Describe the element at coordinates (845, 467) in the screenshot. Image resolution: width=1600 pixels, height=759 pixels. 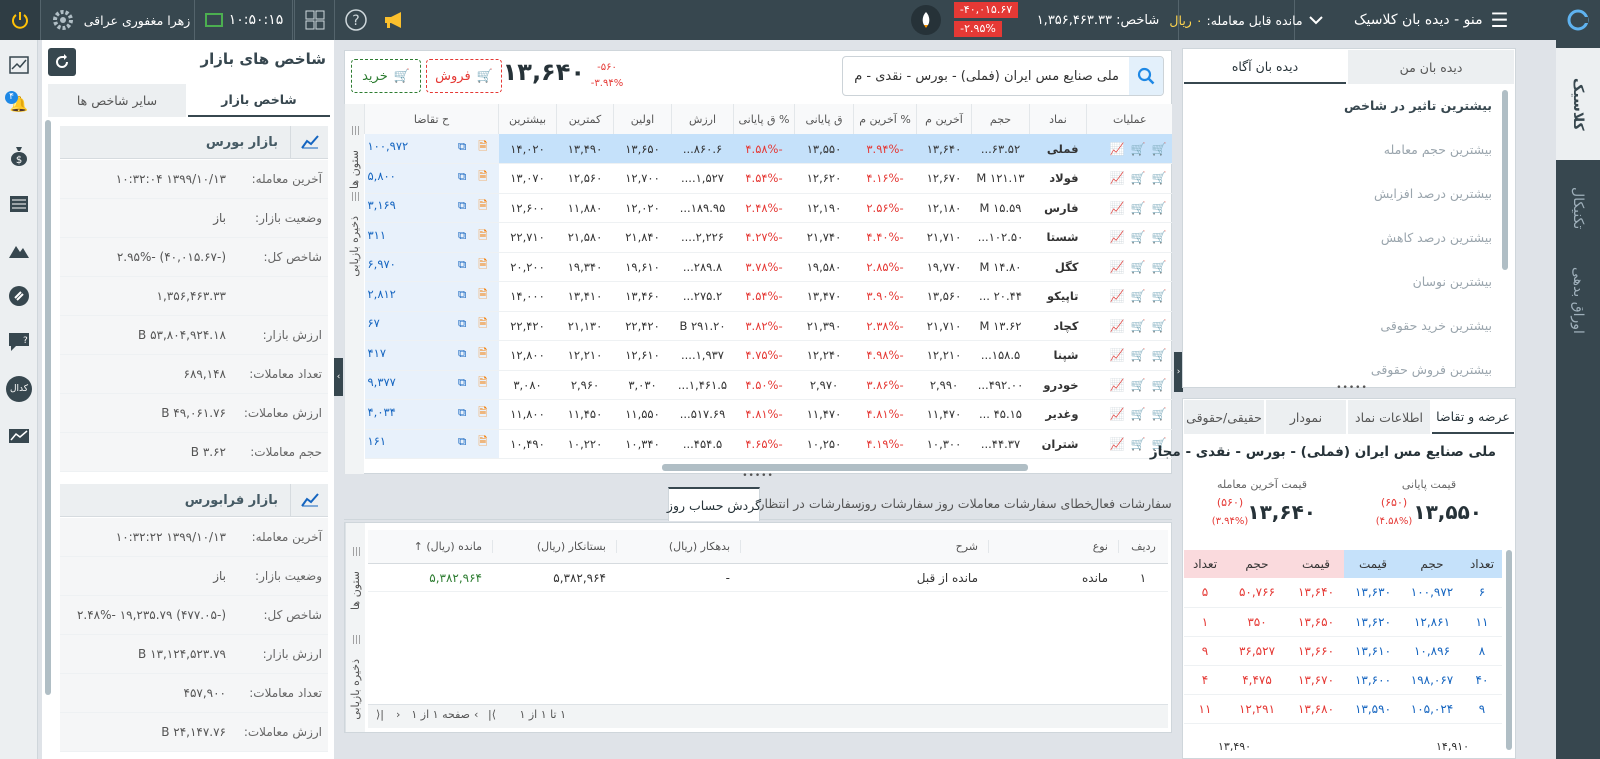
I see `horizontal-scrollbar` at that location.